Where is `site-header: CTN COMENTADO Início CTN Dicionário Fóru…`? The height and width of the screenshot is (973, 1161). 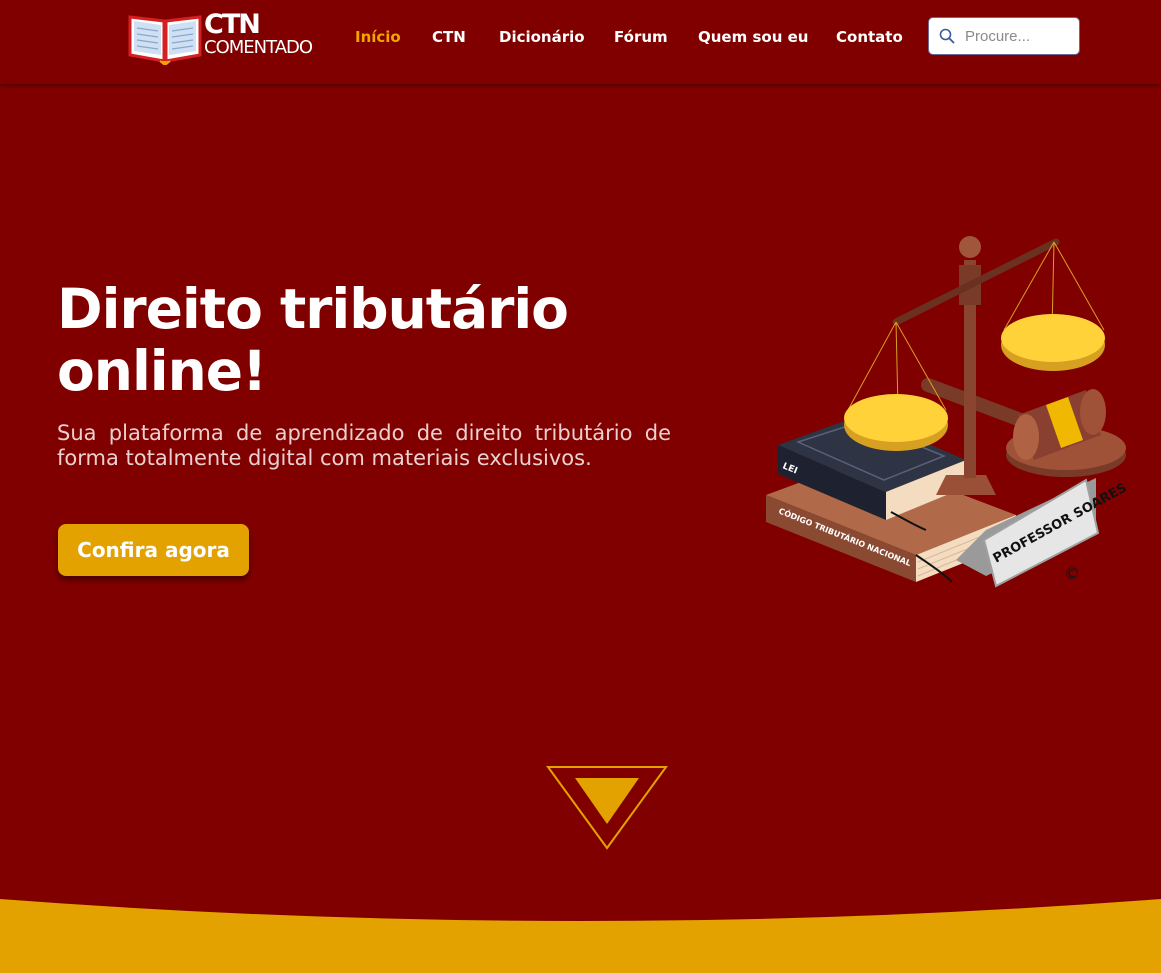
site-header: CTN COMENTADO Início CTN Dicionário Fóru… is located at coordinates (580, 42).